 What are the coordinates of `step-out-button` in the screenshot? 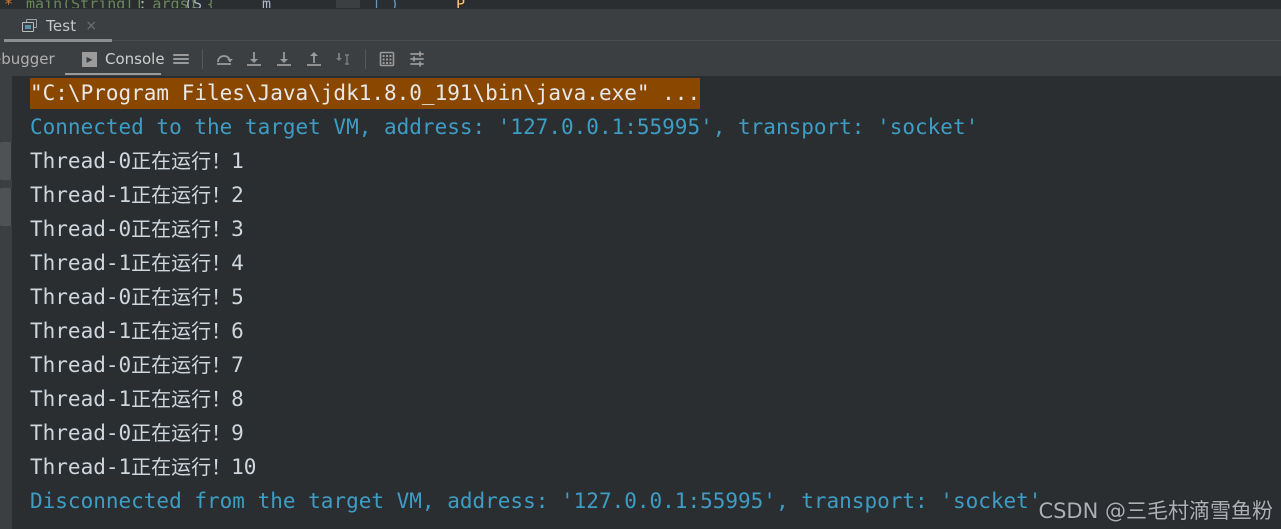 It's located at (314, 59).